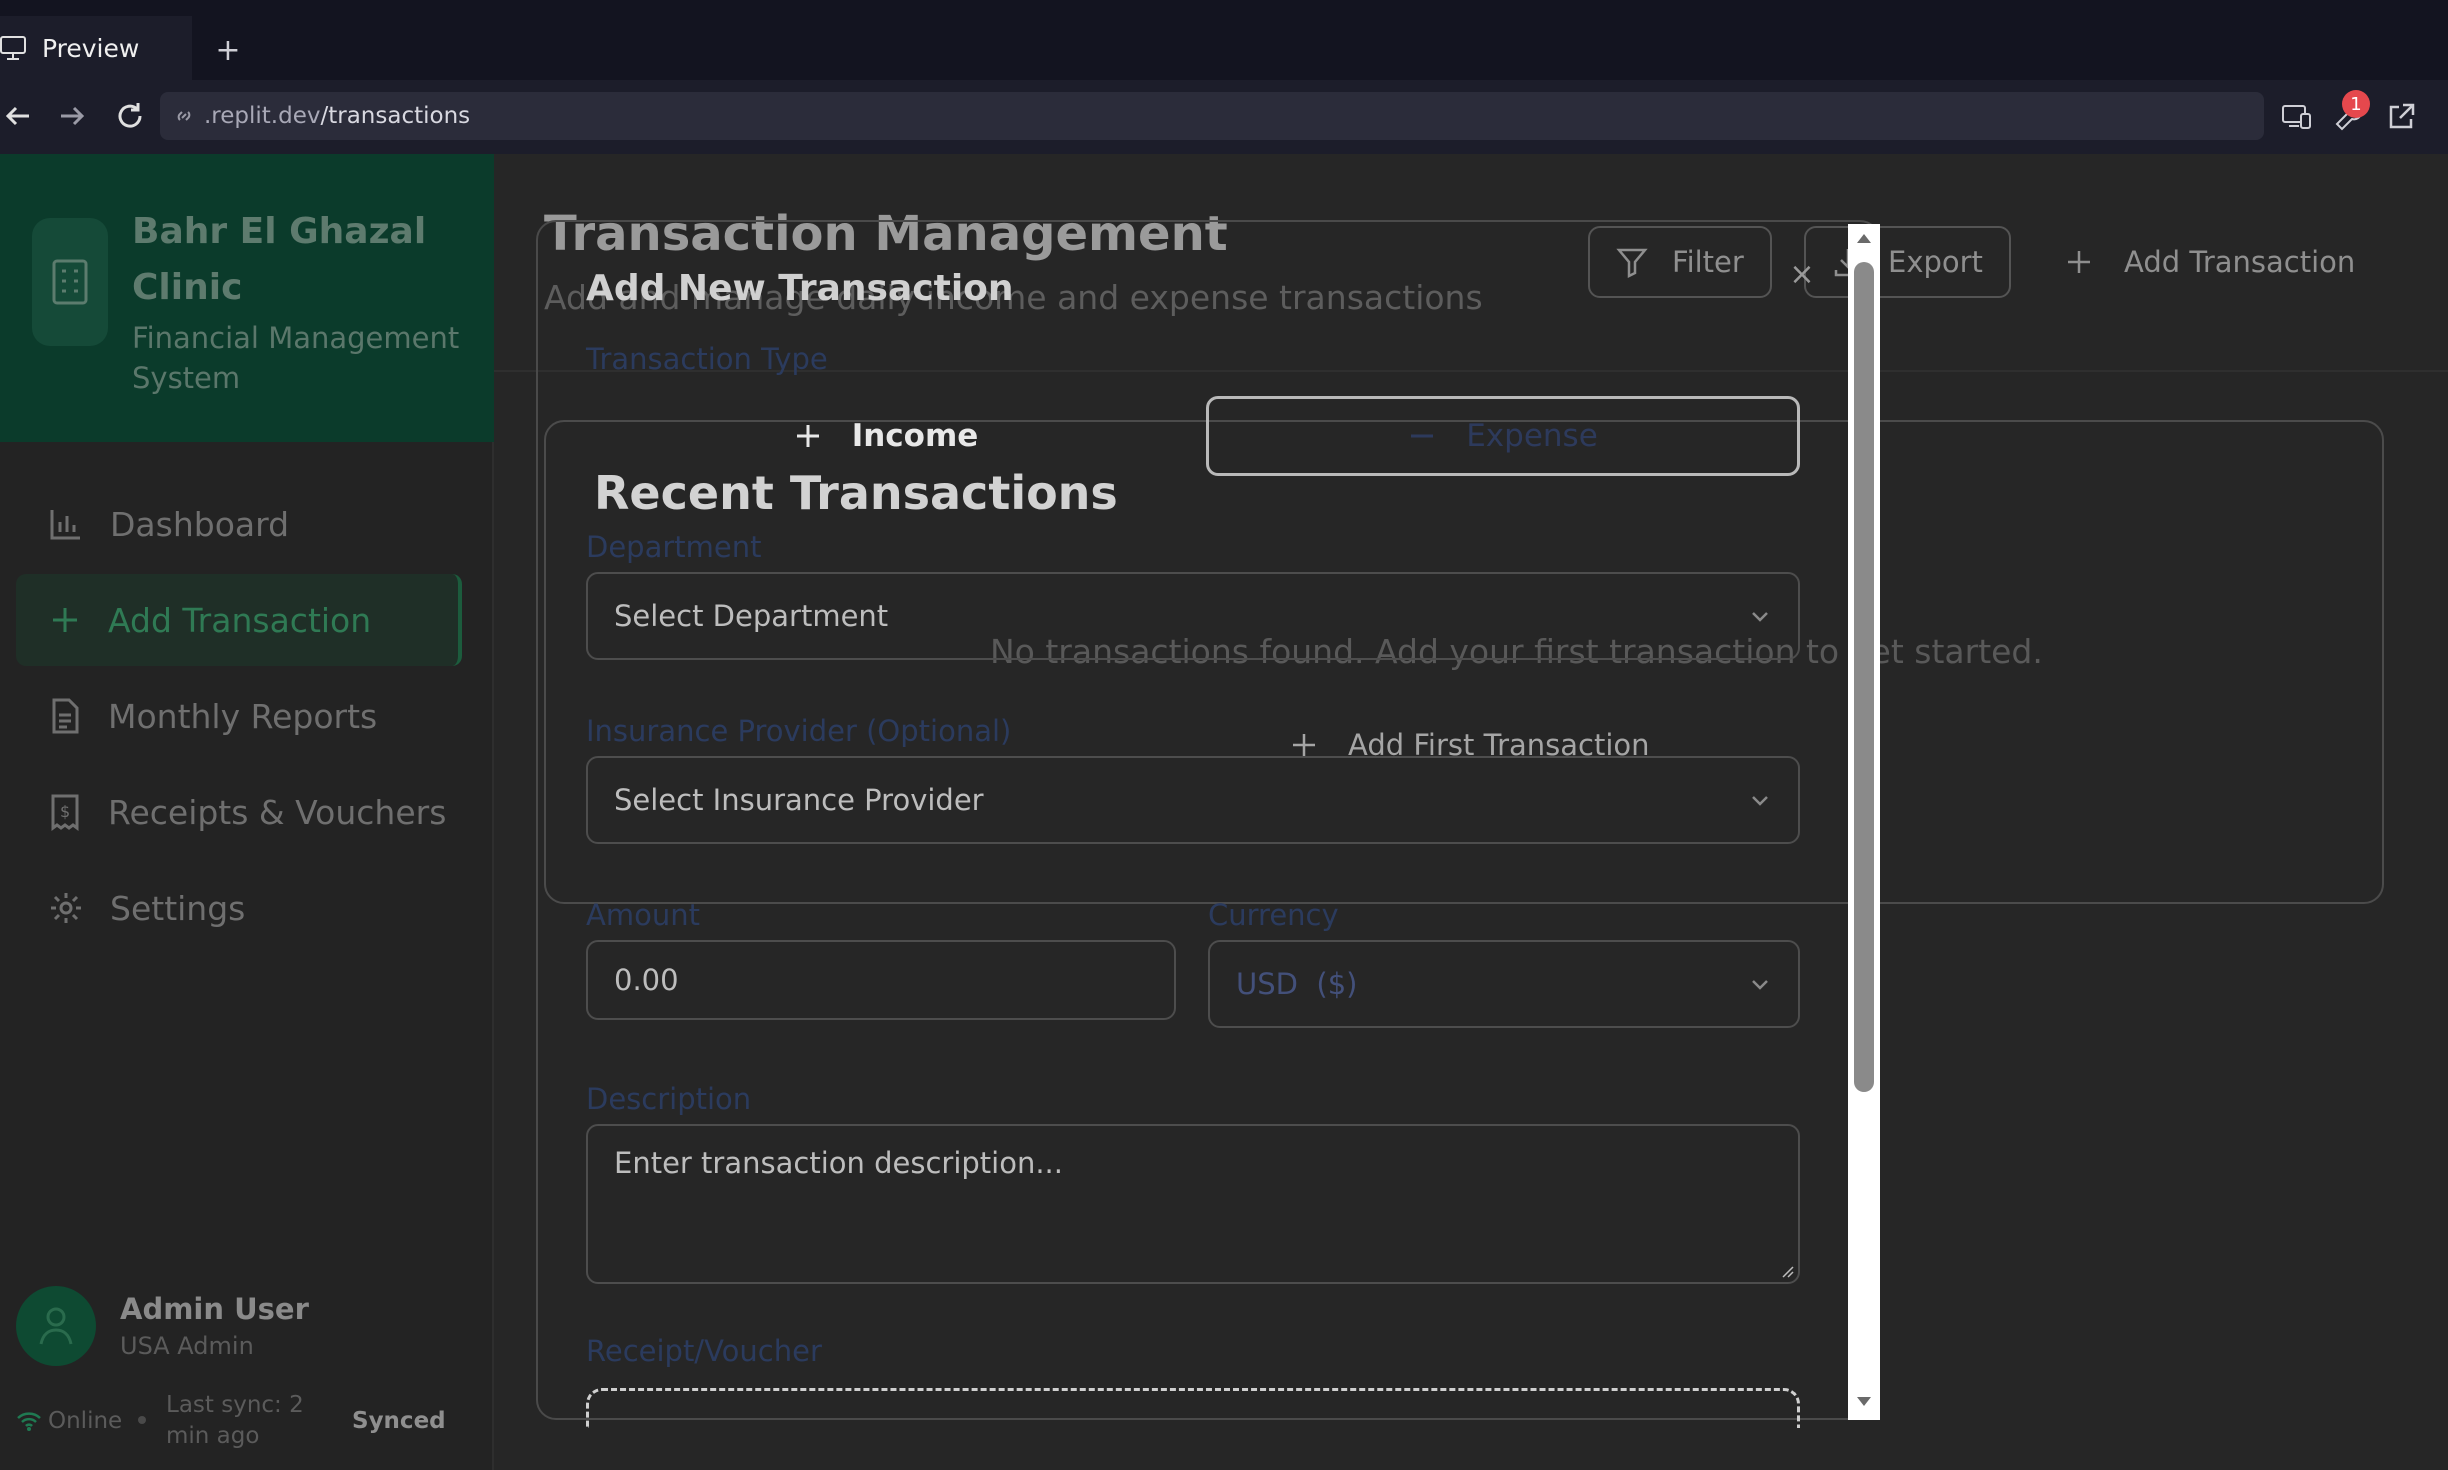 This screenshot has height=1470, width=2448. I want to click on url-host: .replit.dev, so click(262, 116).